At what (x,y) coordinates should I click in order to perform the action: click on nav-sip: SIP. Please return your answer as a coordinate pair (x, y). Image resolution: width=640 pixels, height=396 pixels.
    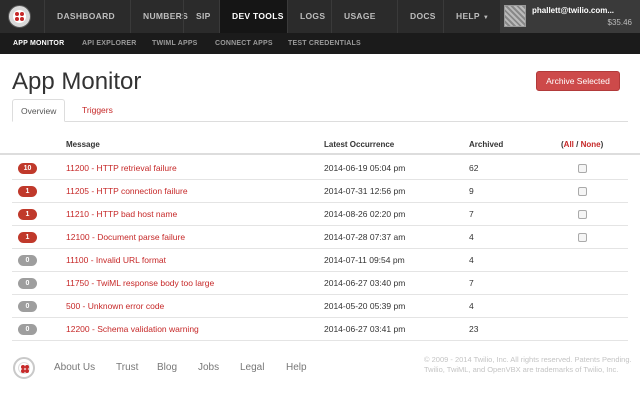
    Looking at the image, I should click on (201, 16).